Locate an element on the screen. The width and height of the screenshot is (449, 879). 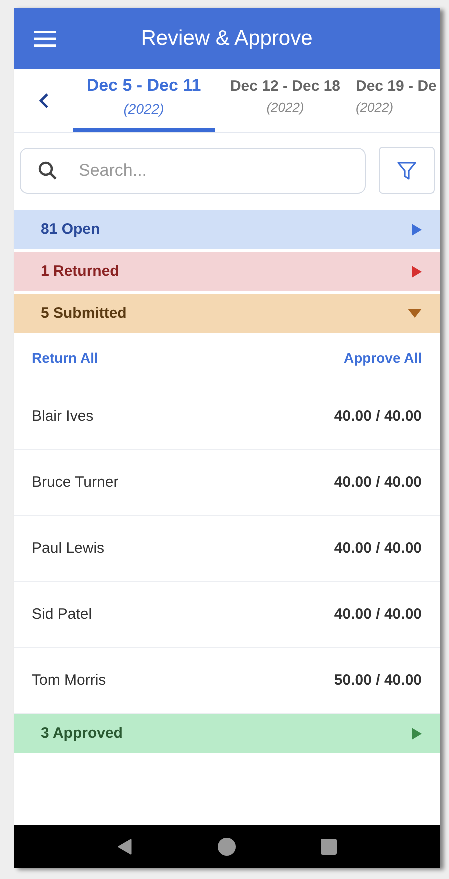
group-label: 81 Open is located at coordinates (70, 229).